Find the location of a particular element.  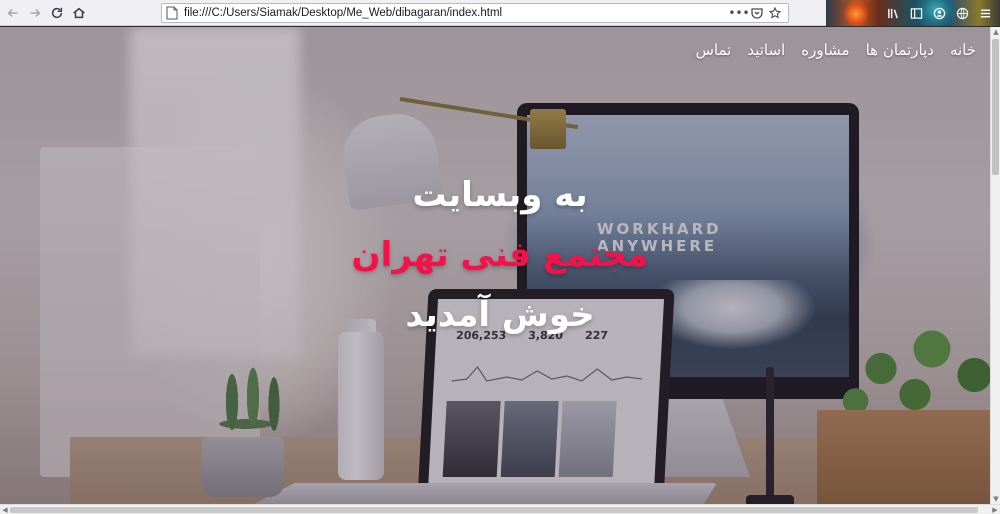

arrow-right-icon is located at coordinates (35, 12).